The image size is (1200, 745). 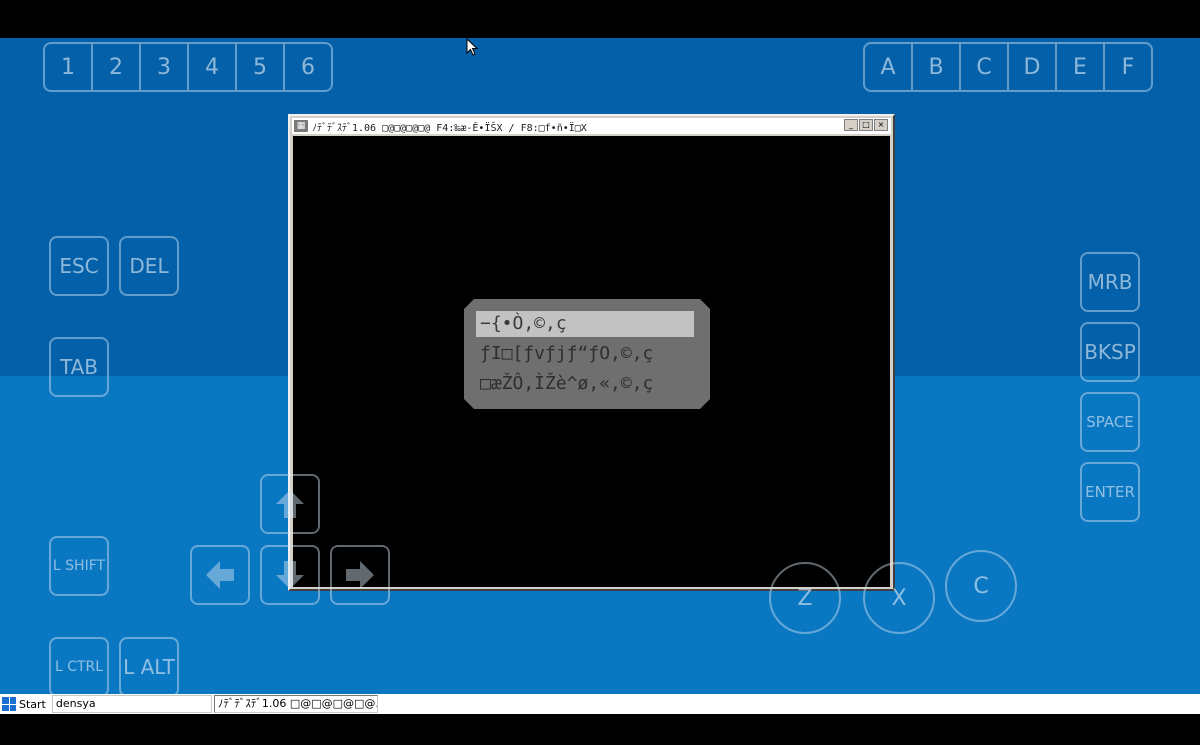 I want to click on letter-key-bar: A B C D E F, so click(x=1008, y=67).